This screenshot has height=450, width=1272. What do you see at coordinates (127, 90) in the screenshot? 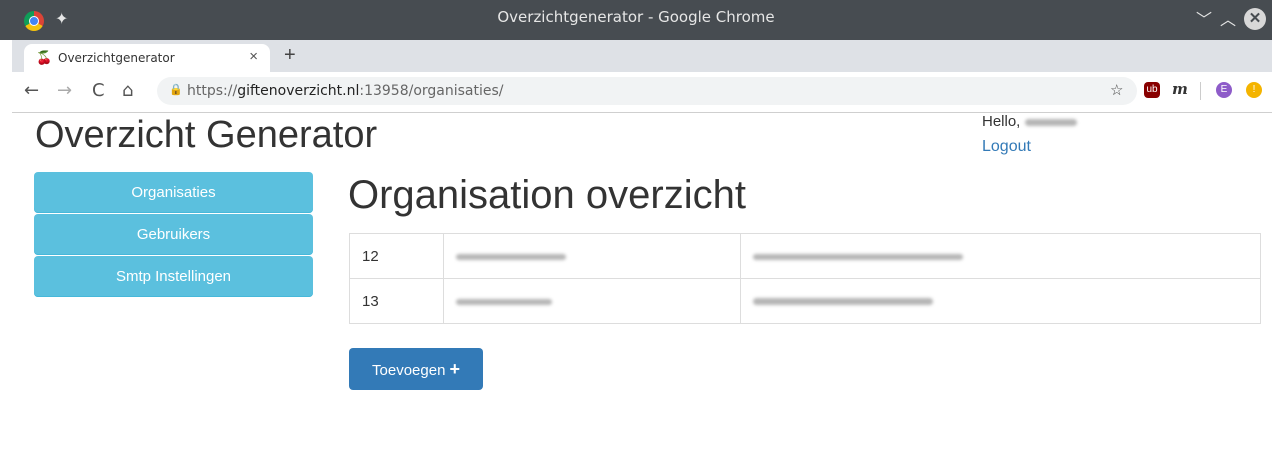
I see `home-button: ⌂` at bounding box center [127, 90].